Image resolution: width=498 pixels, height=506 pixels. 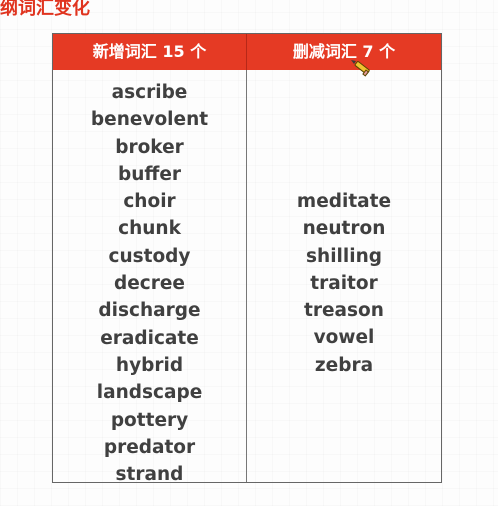 I want to click on added-word: buffer, so click(x=149, y=174).